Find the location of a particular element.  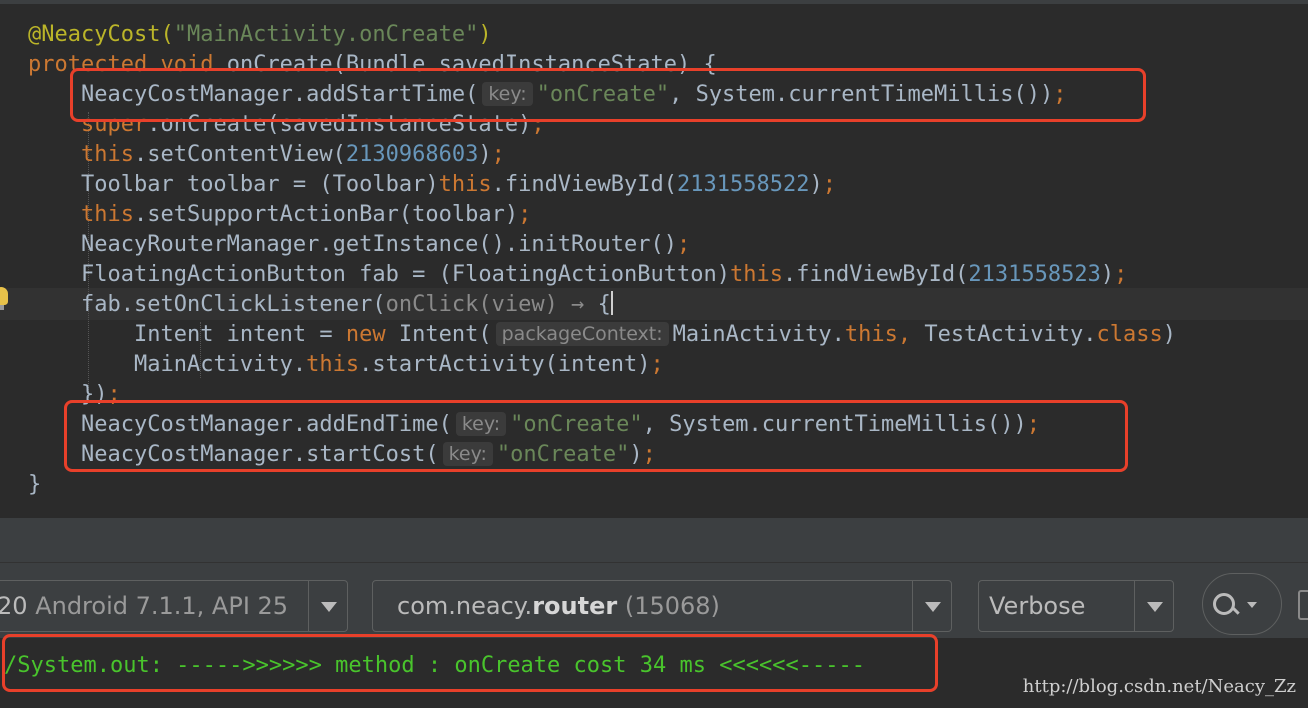

code-line-1: @NeacyCost("MainActivity.onCreate") is located at coordinates (260, 35).